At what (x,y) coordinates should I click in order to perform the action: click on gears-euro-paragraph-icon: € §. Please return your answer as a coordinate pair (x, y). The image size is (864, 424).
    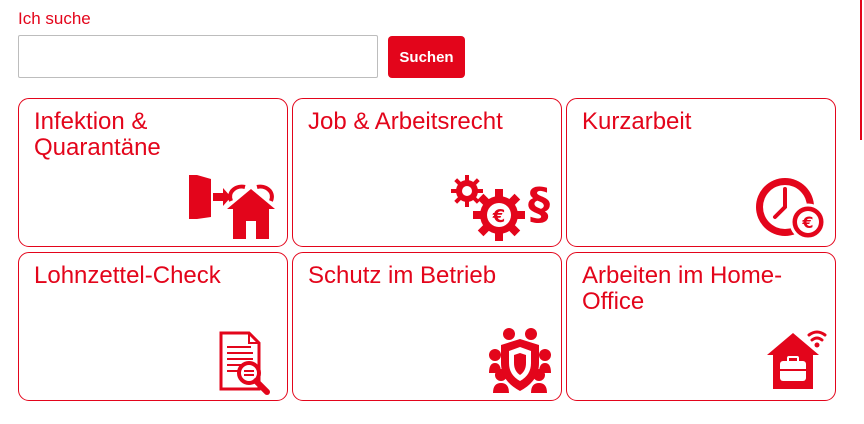
    Looking at the image, I should click on (503, 207).